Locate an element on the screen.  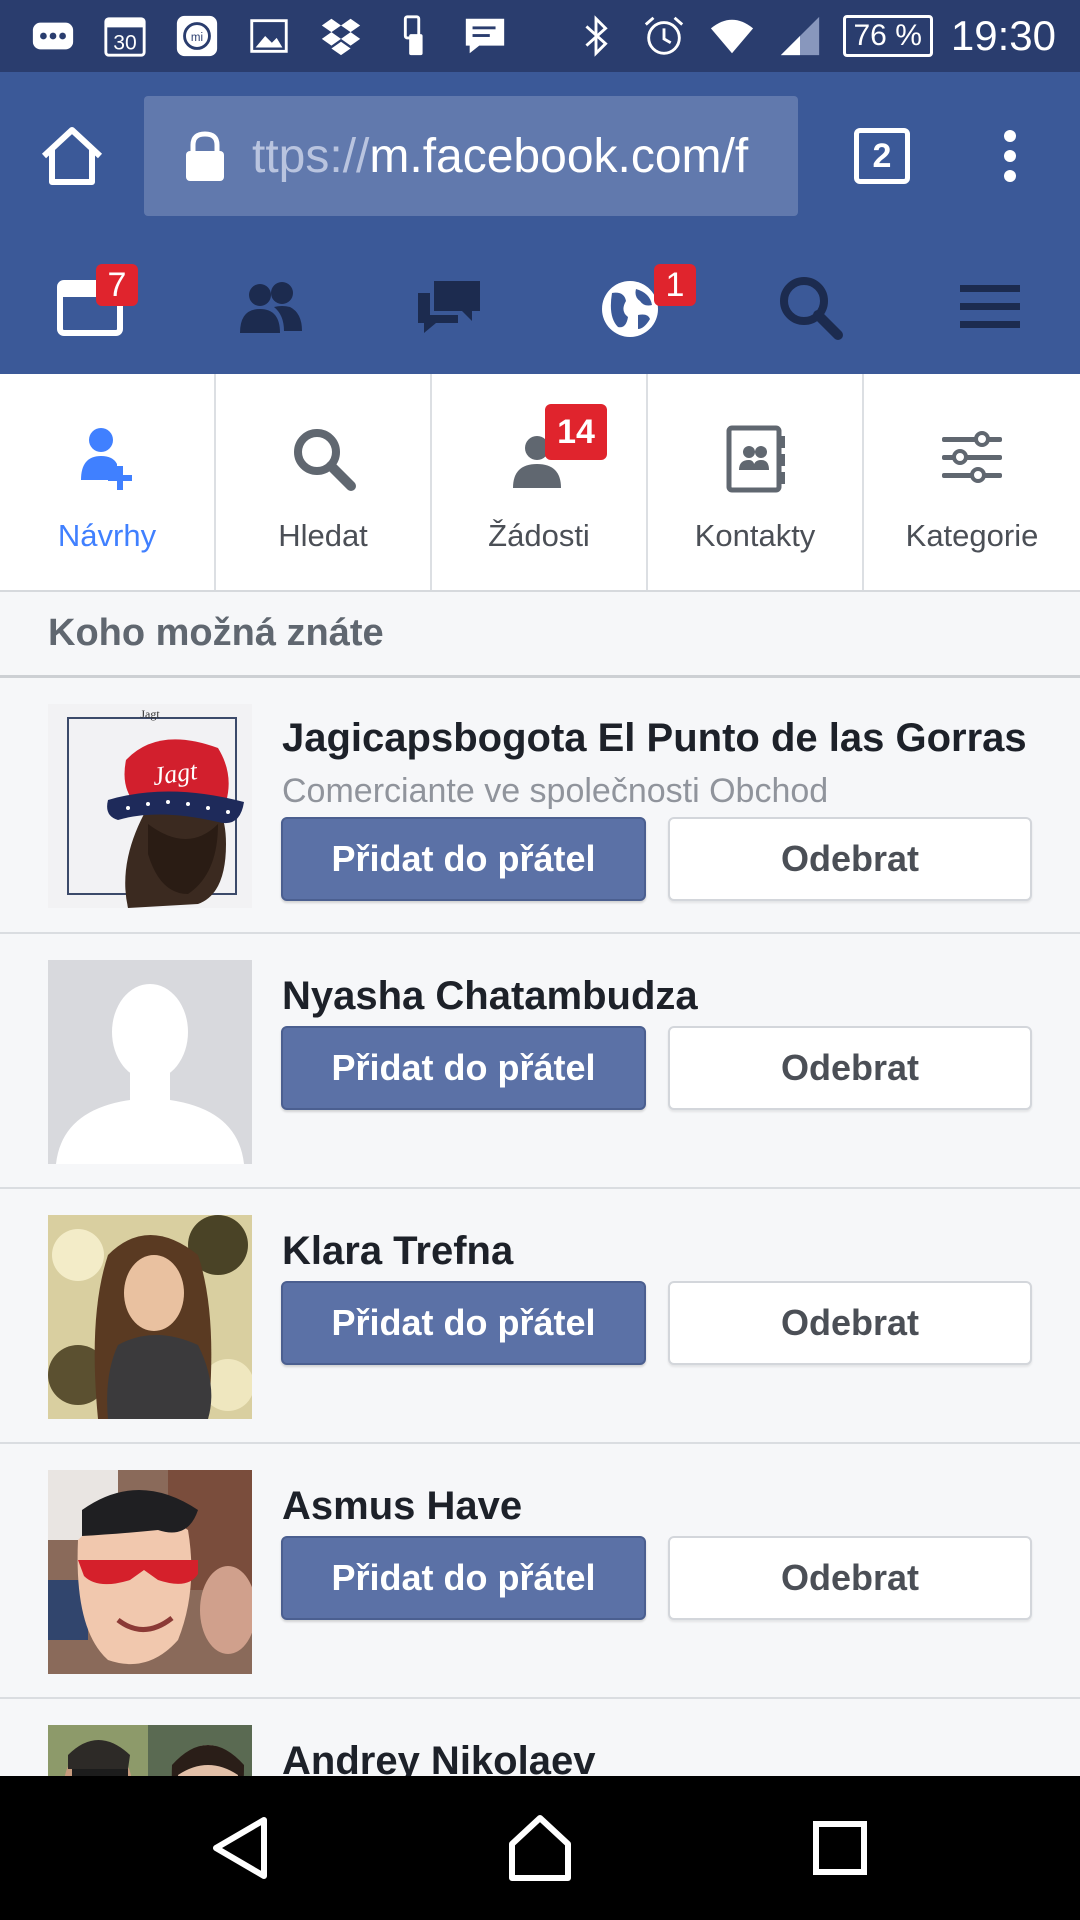
browser-menu-icon is located at coordinates (1010, 156).